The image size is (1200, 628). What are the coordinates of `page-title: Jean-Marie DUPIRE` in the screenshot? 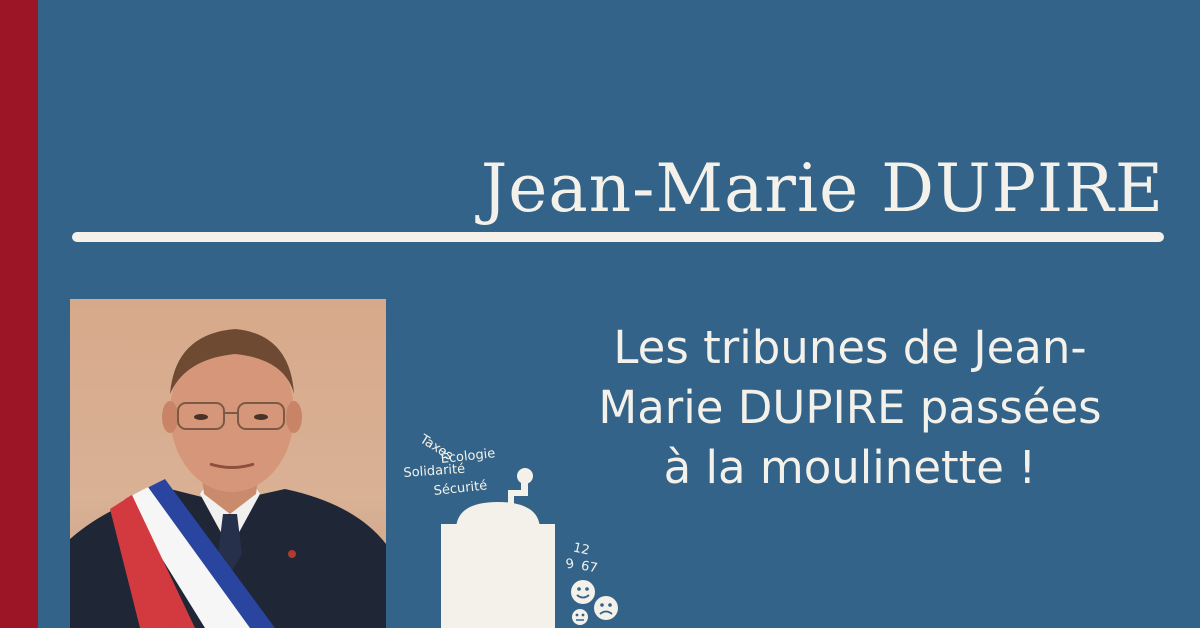 It's located at (822, 188).